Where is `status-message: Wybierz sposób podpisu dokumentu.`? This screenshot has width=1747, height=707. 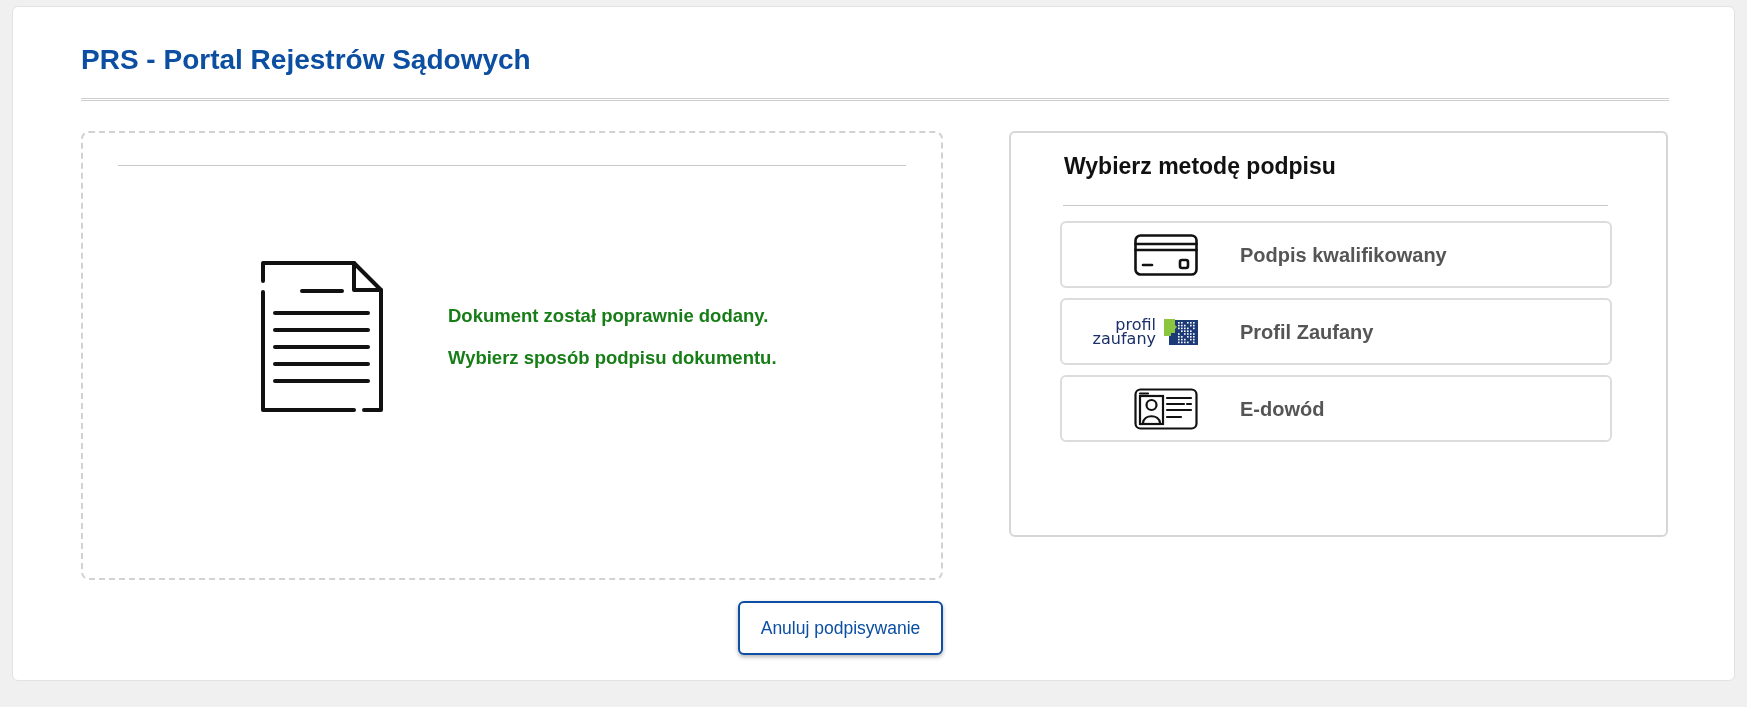 status-message: Wybierz sposób podpisu dokumentu. is located at coordinates (612, 357).